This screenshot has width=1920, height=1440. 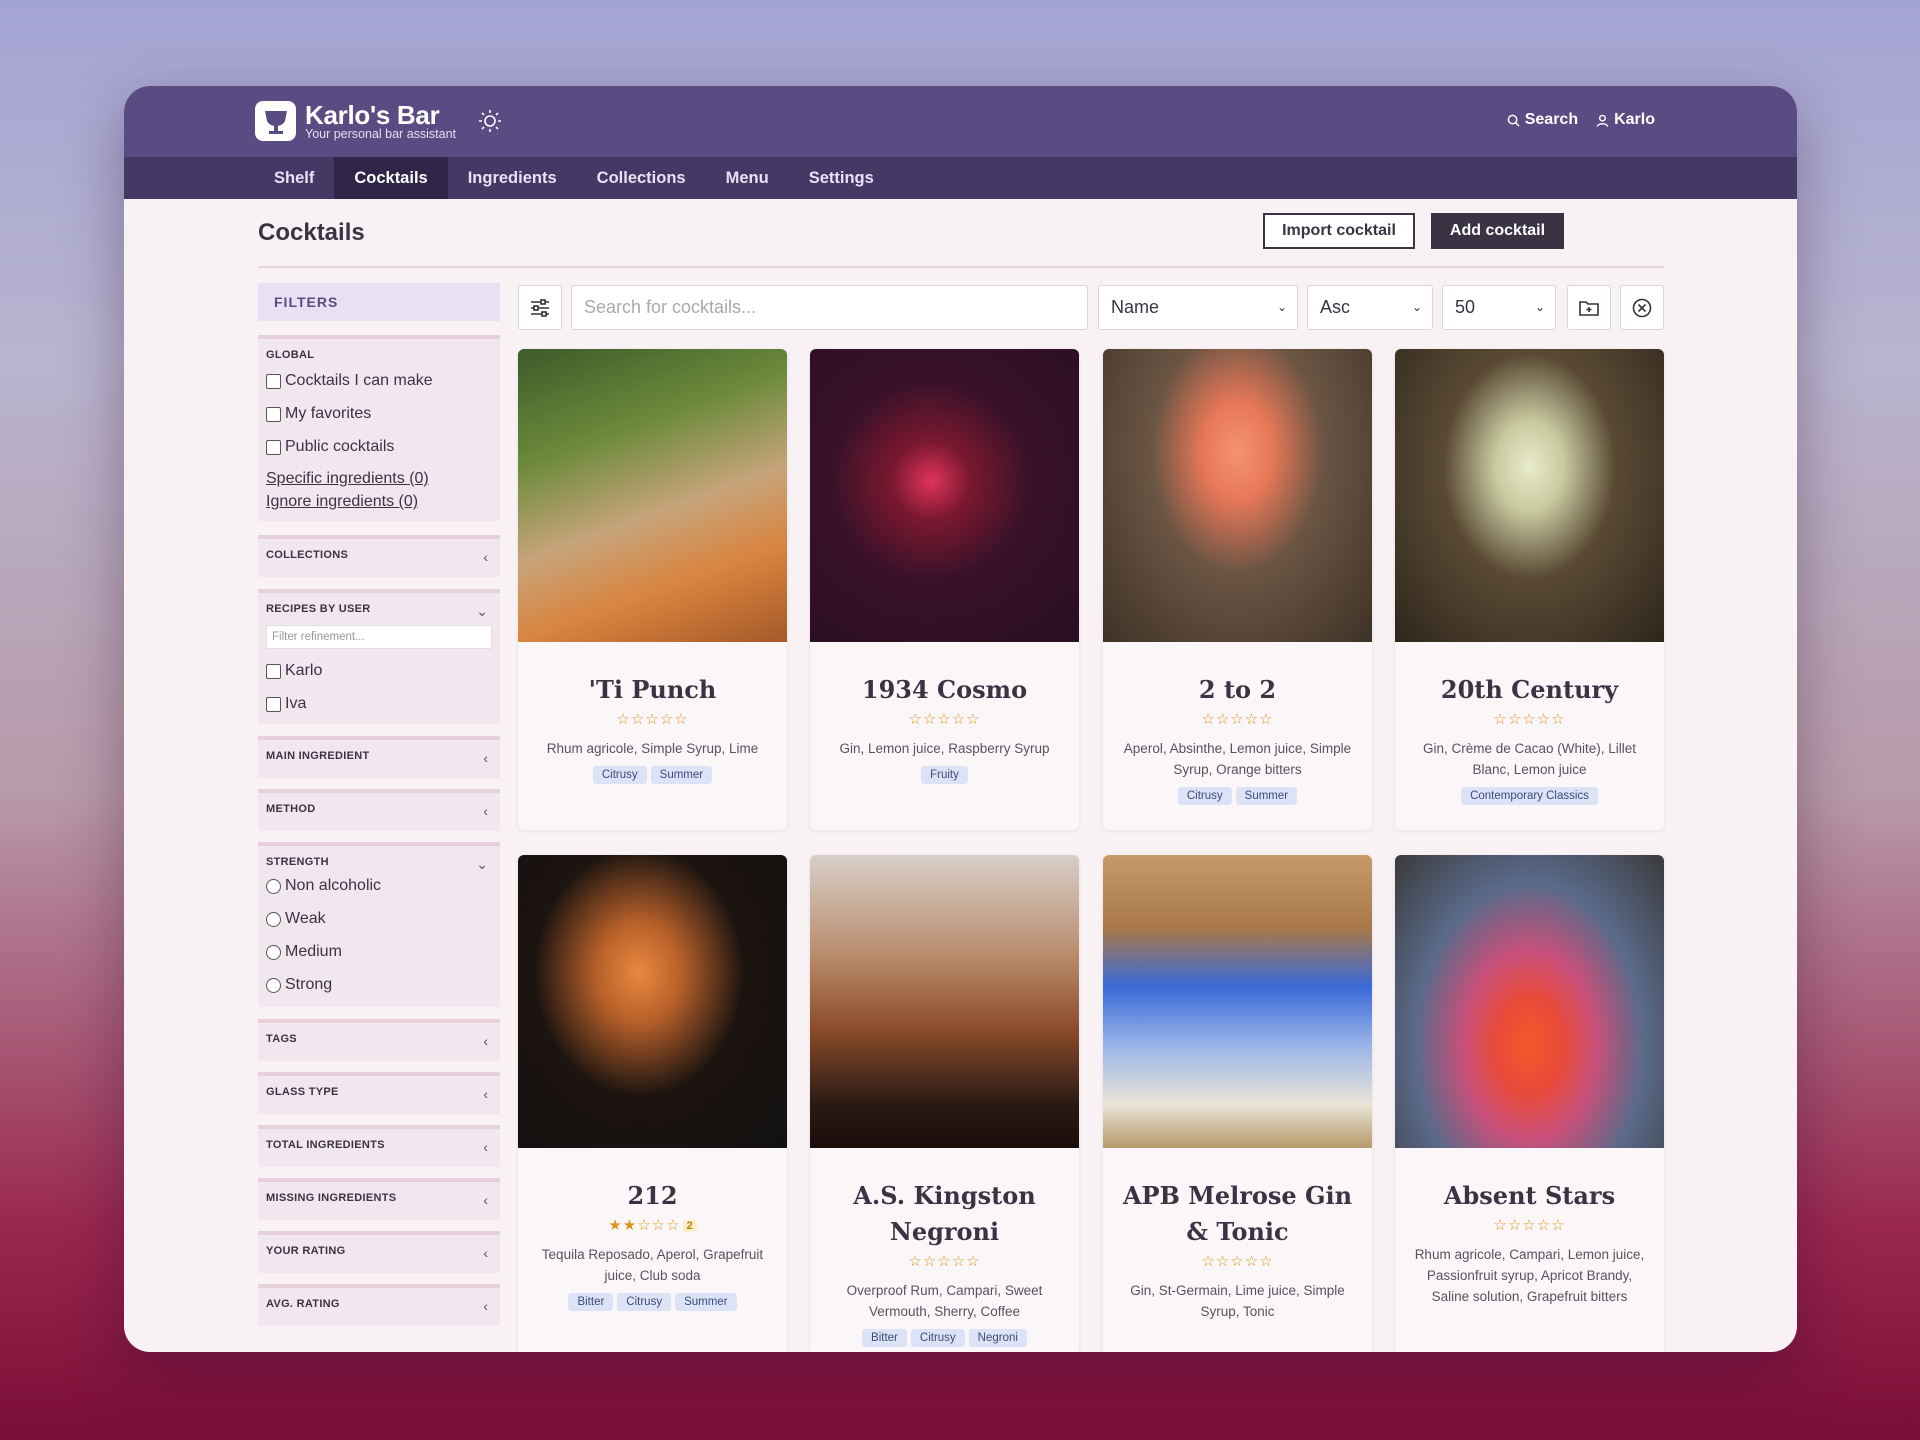 I want to click on rating-count-badge: 2, so click(x=689, y=1226).